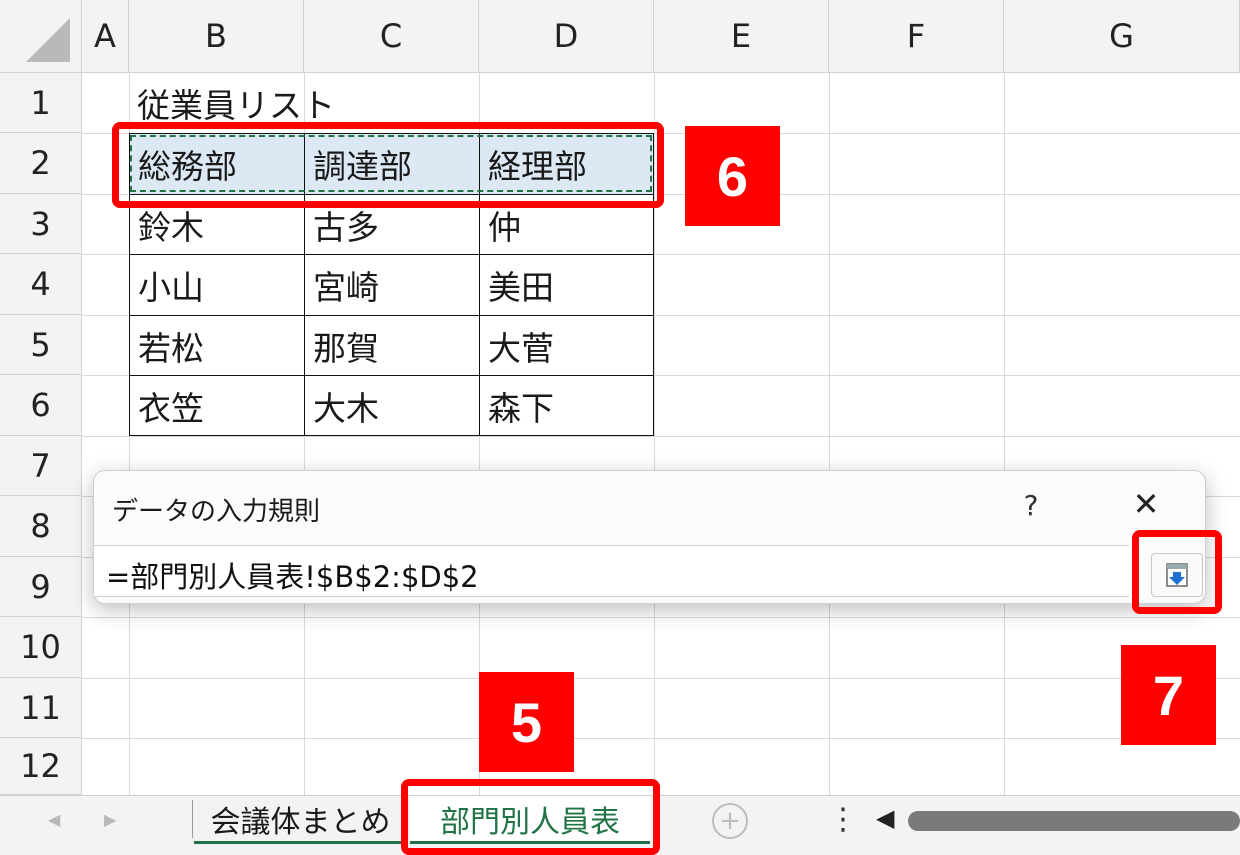  Describe the element at coordinates (1074, 821) in the screenshot. I see `scrollbar-thumb` at that location.